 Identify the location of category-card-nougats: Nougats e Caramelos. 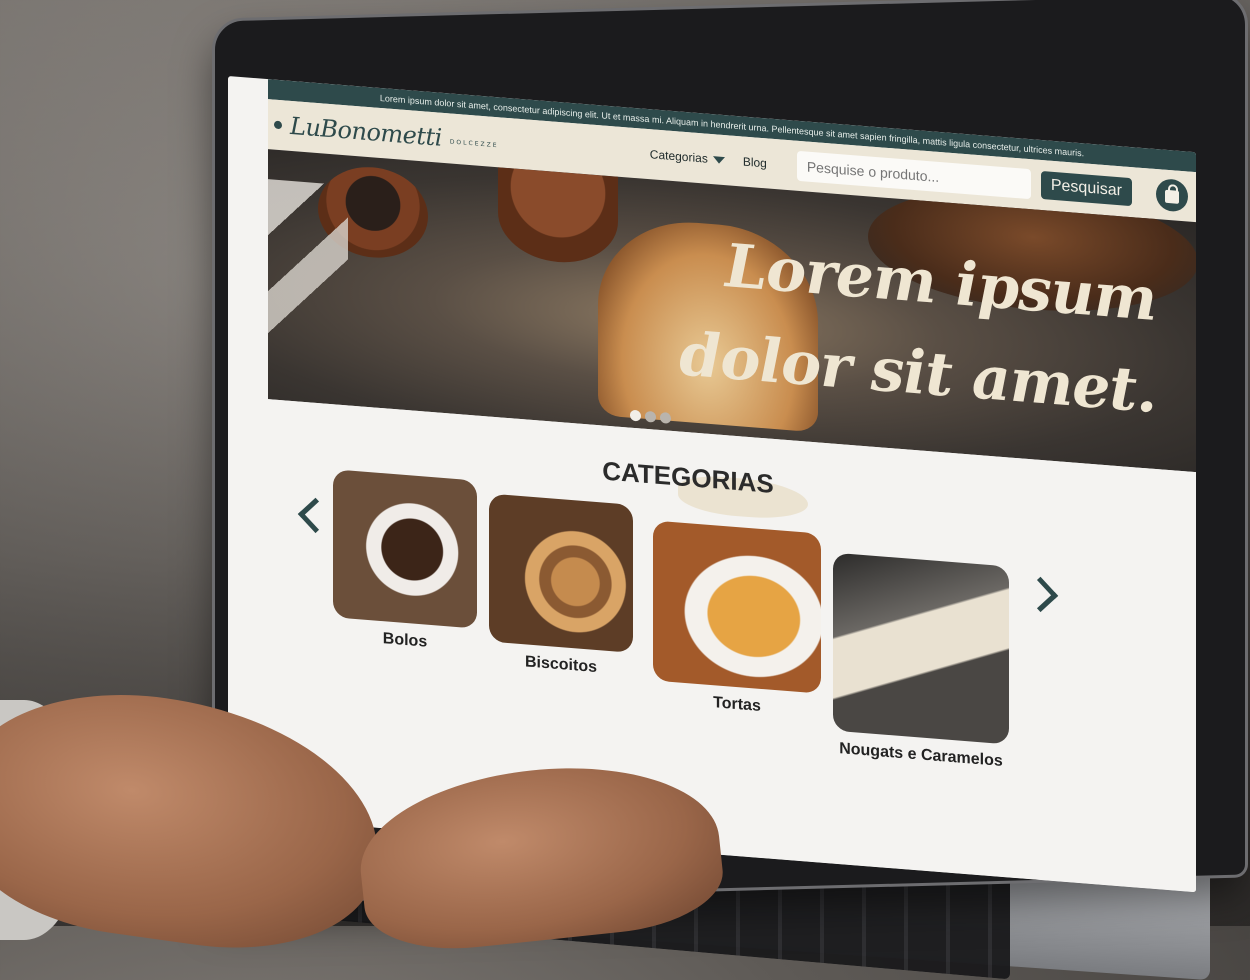
(921, 662).